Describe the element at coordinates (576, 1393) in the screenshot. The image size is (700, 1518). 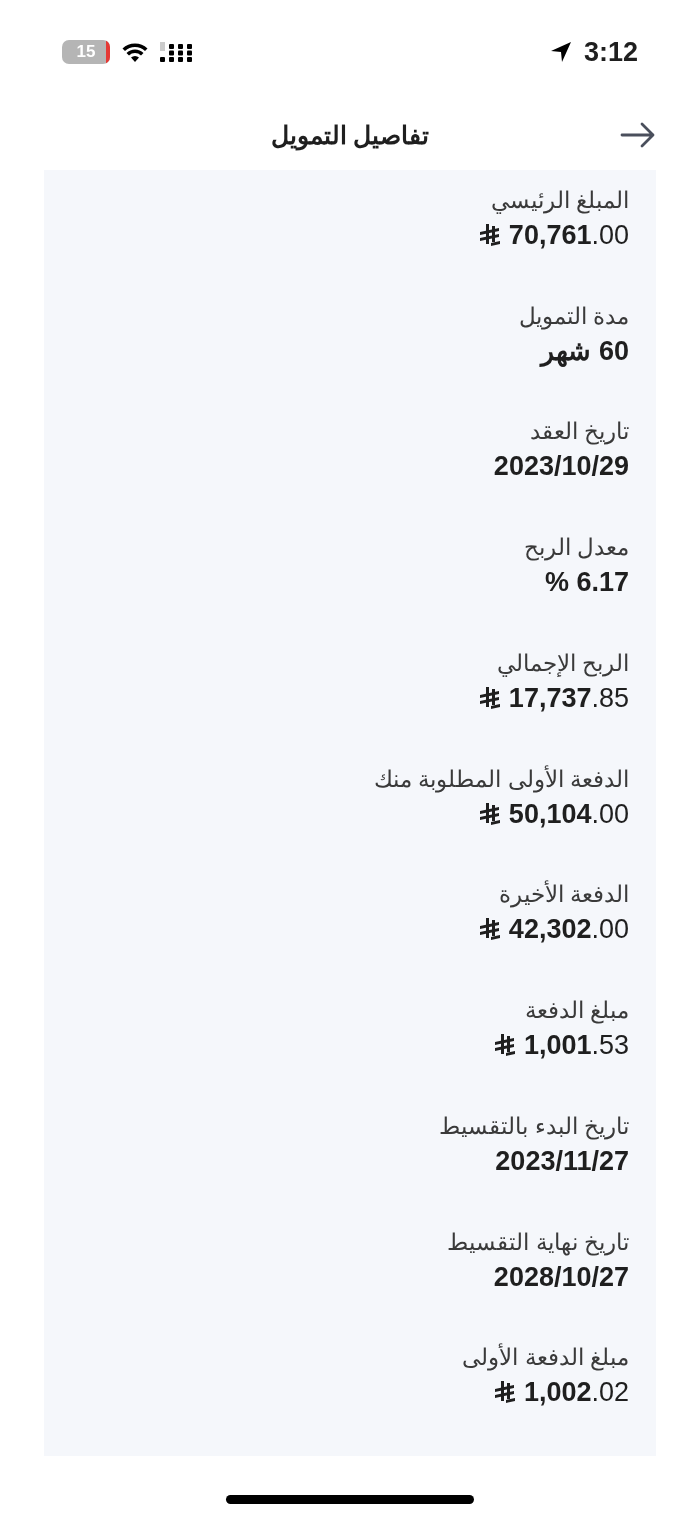
I see `detail-value: 1,002.02` at that location.